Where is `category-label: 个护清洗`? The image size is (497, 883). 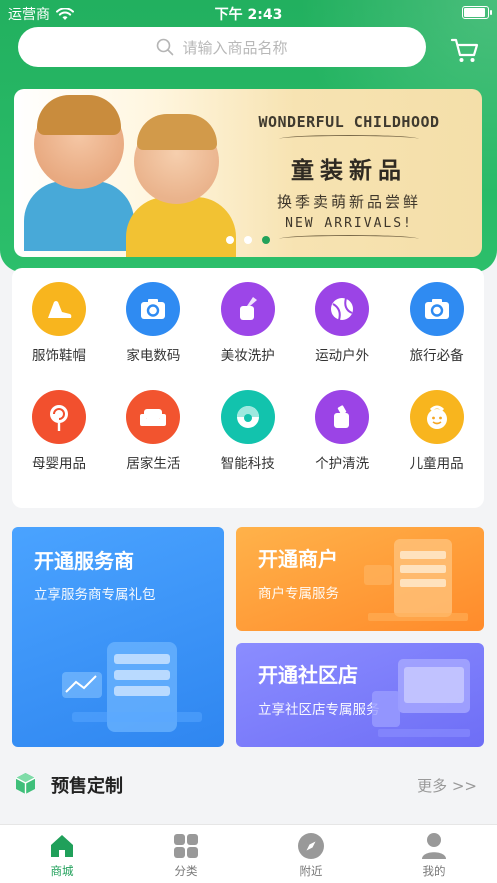 category-label: 个护清洗 is located at coordinates (342, 464).